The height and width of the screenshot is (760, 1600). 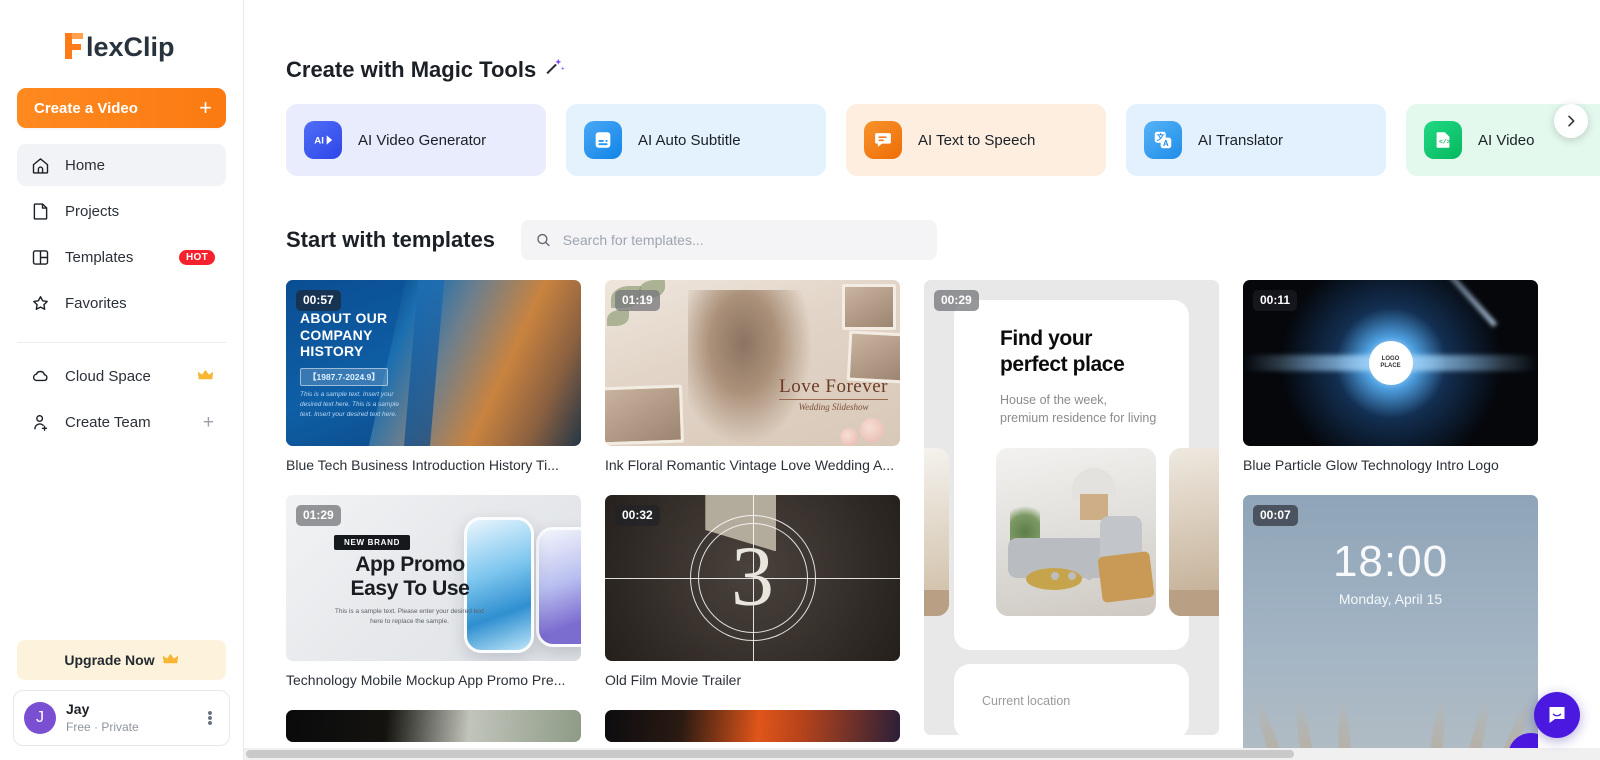 What do you see at coordinates (833, 386) in the screenshot?
I see `thumb-title: Love Forever` at bounding box center [833, 386].